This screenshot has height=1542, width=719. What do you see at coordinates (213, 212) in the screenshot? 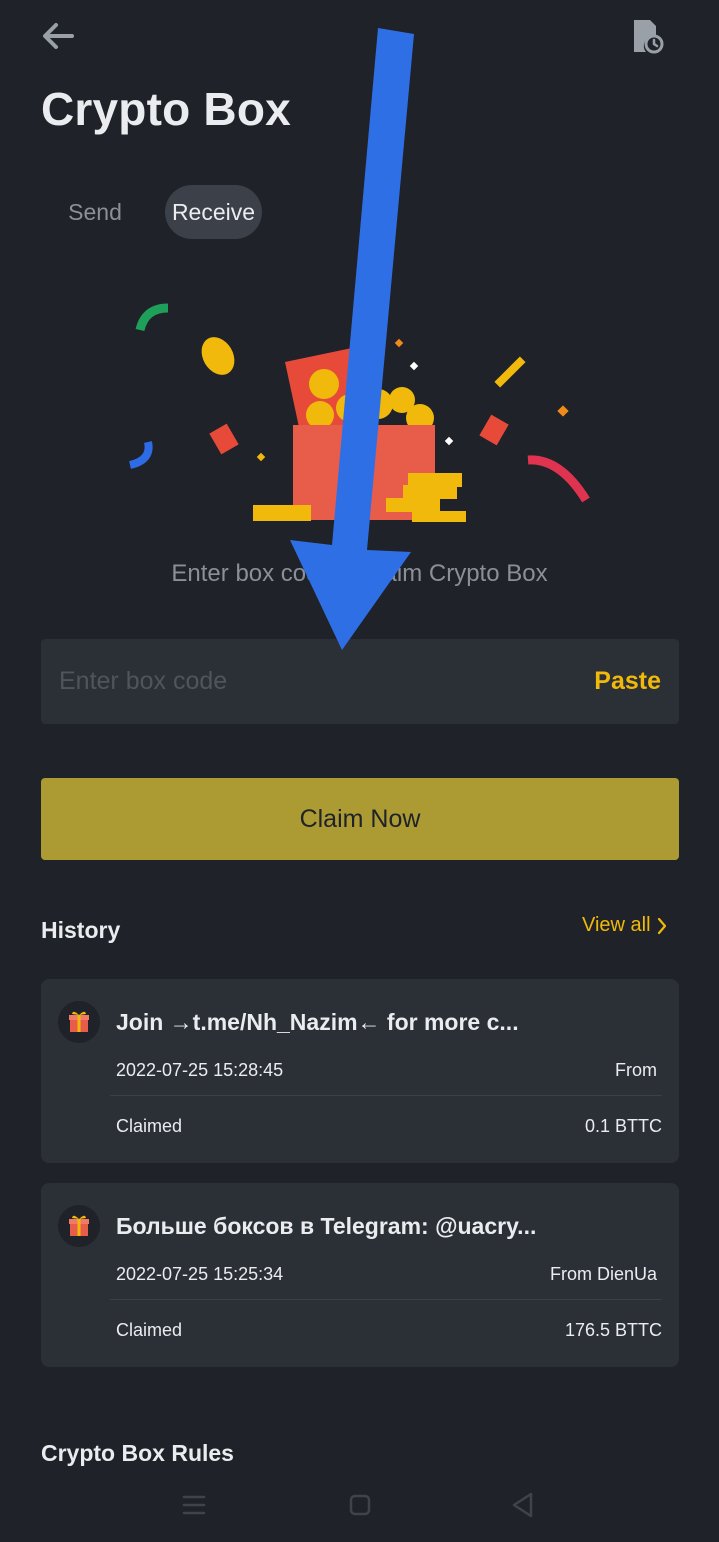
I see `tab-receive: Receive` at bounding box center [213, 212].